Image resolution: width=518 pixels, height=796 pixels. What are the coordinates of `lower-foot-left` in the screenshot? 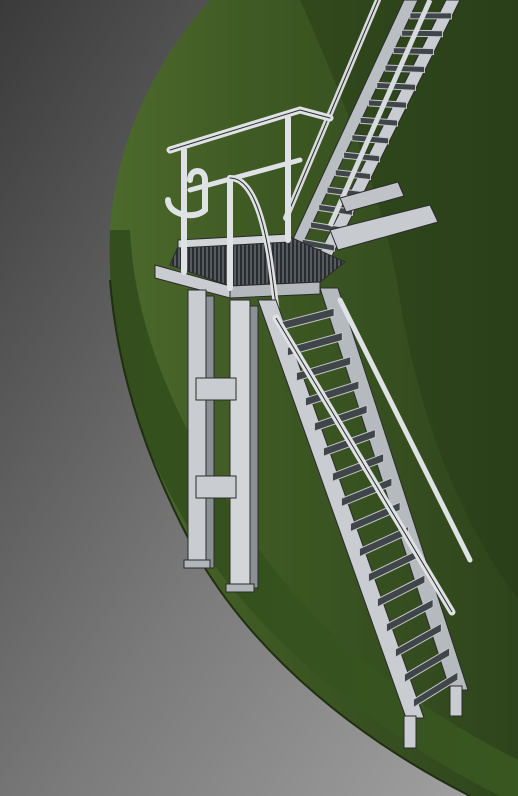 It's located at (410, 732).